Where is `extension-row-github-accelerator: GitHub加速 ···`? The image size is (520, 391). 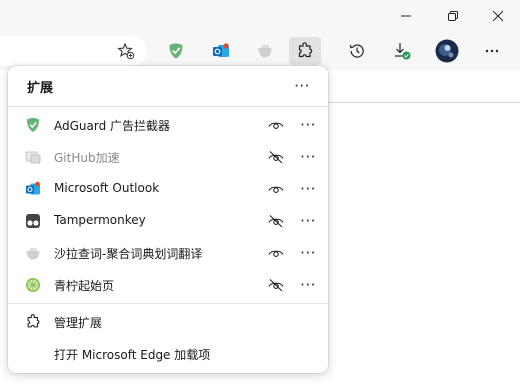 extension-row-github-accelerator: GitHub加速 ··· is located at coordinates (168, 157).